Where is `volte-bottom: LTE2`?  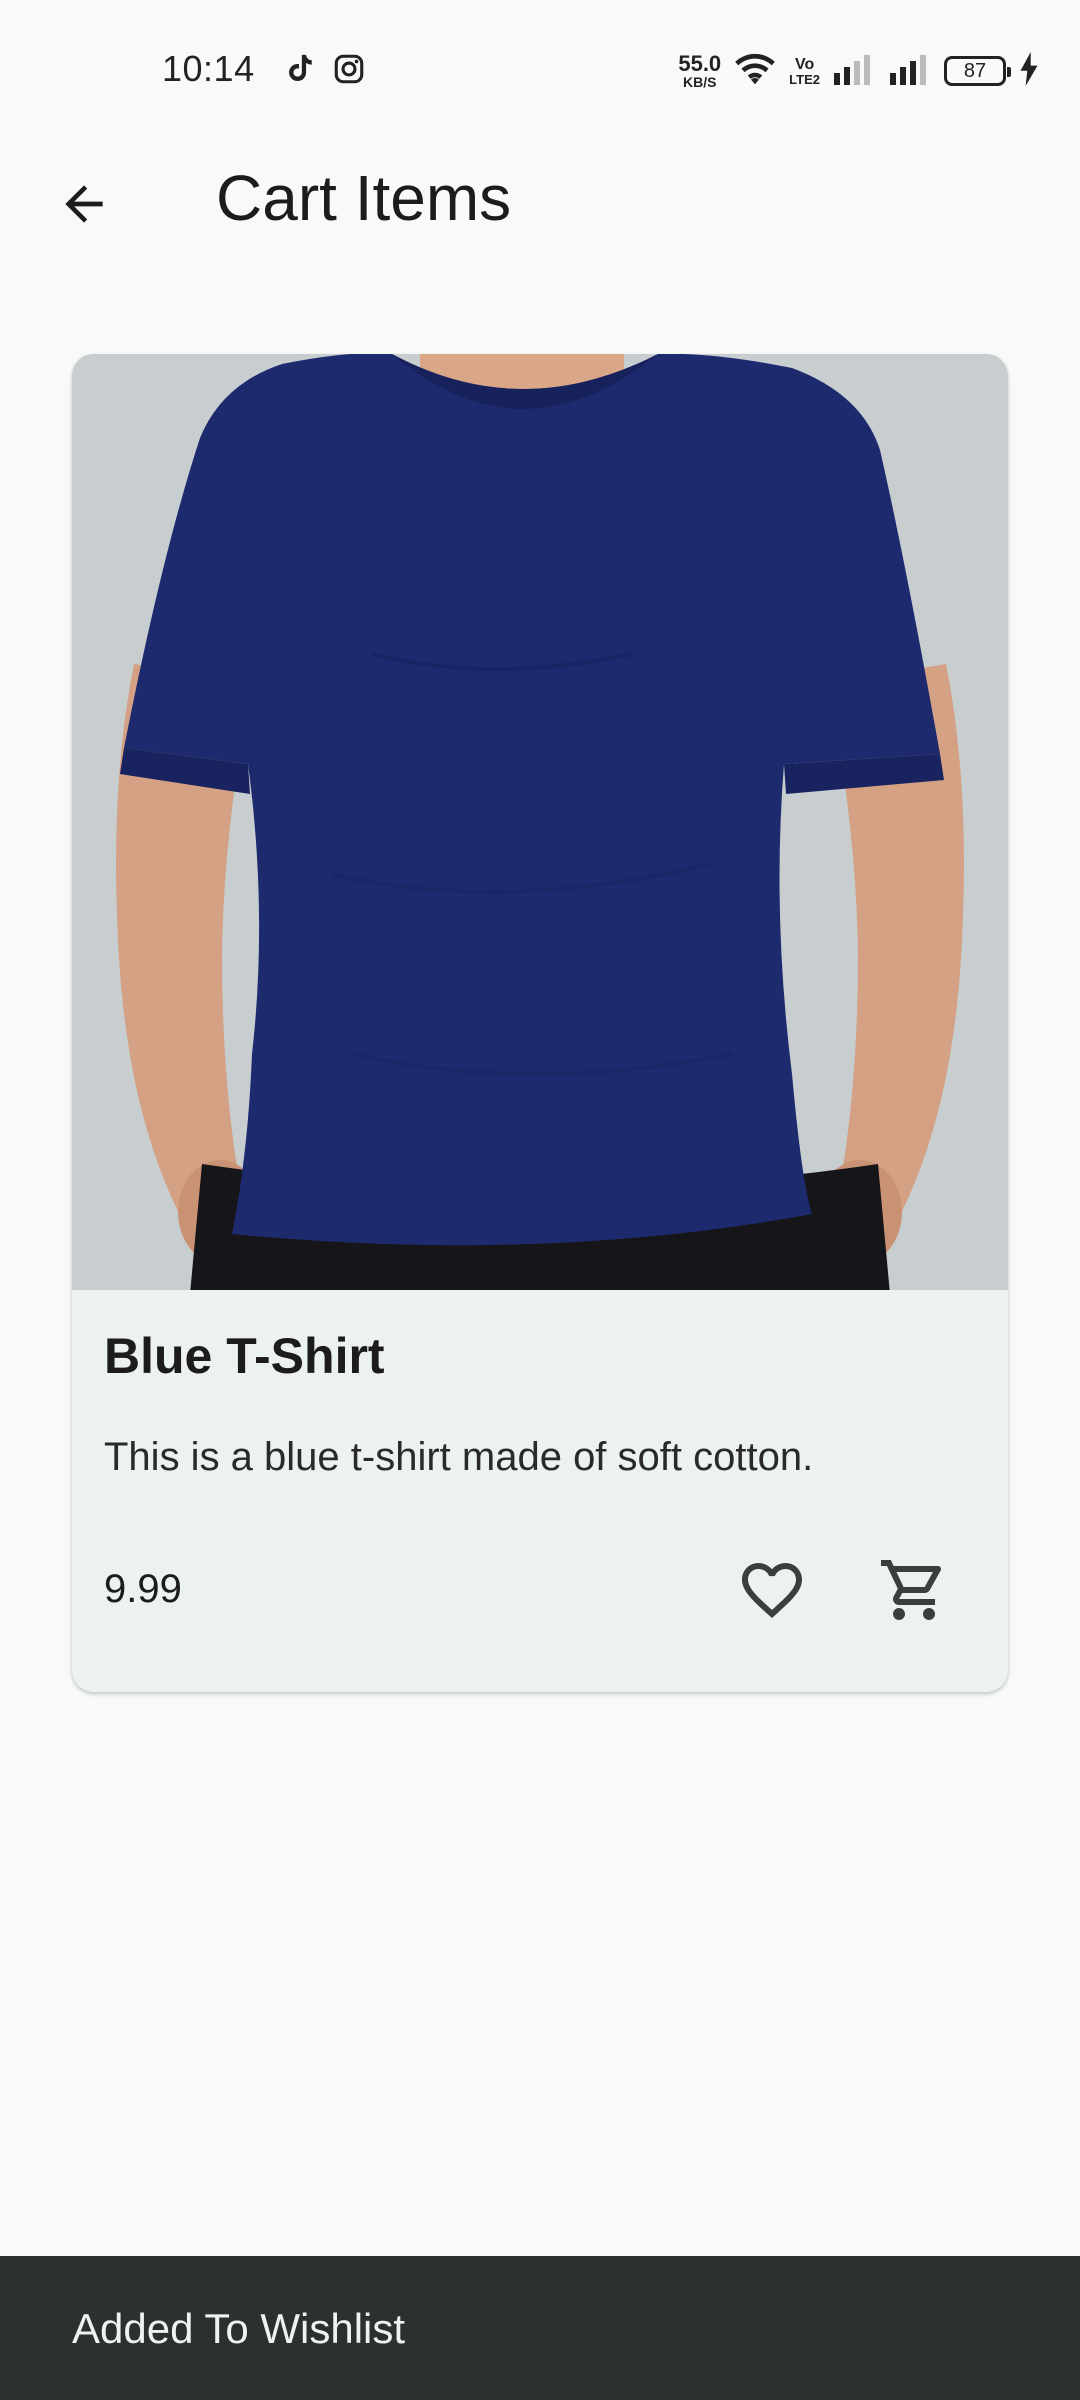 volte-bottom: LTE2 is located at coordinates (804, 79).